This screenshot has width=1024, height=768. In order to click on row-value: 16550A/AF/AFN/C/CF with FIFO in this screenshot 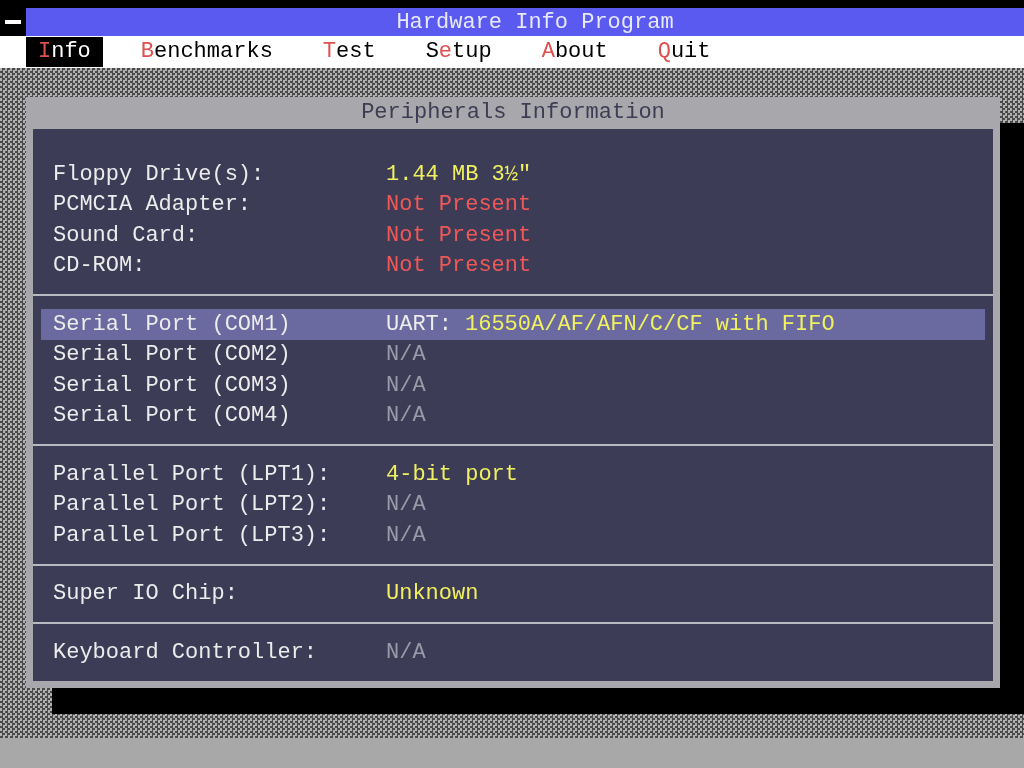, I will do `click(650, 324)`.